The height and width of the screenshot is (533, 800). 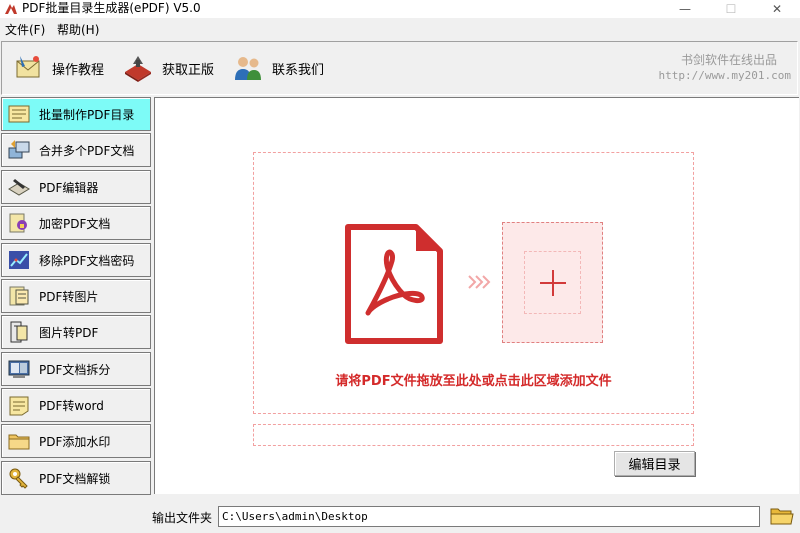 I want to click on edit-toc-button: 编辑目录, so click(x=654, y=463).